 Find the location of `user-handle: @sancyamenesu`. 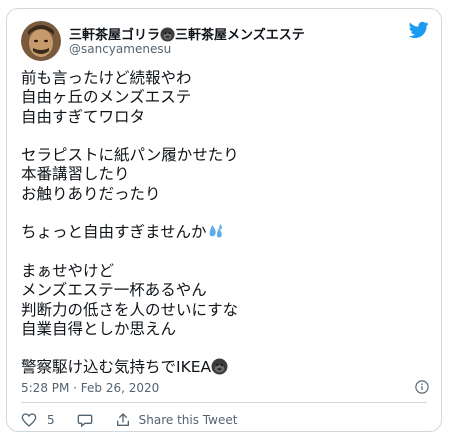

user-handle: @sancyamenesu is located at coordinates (120, 49).